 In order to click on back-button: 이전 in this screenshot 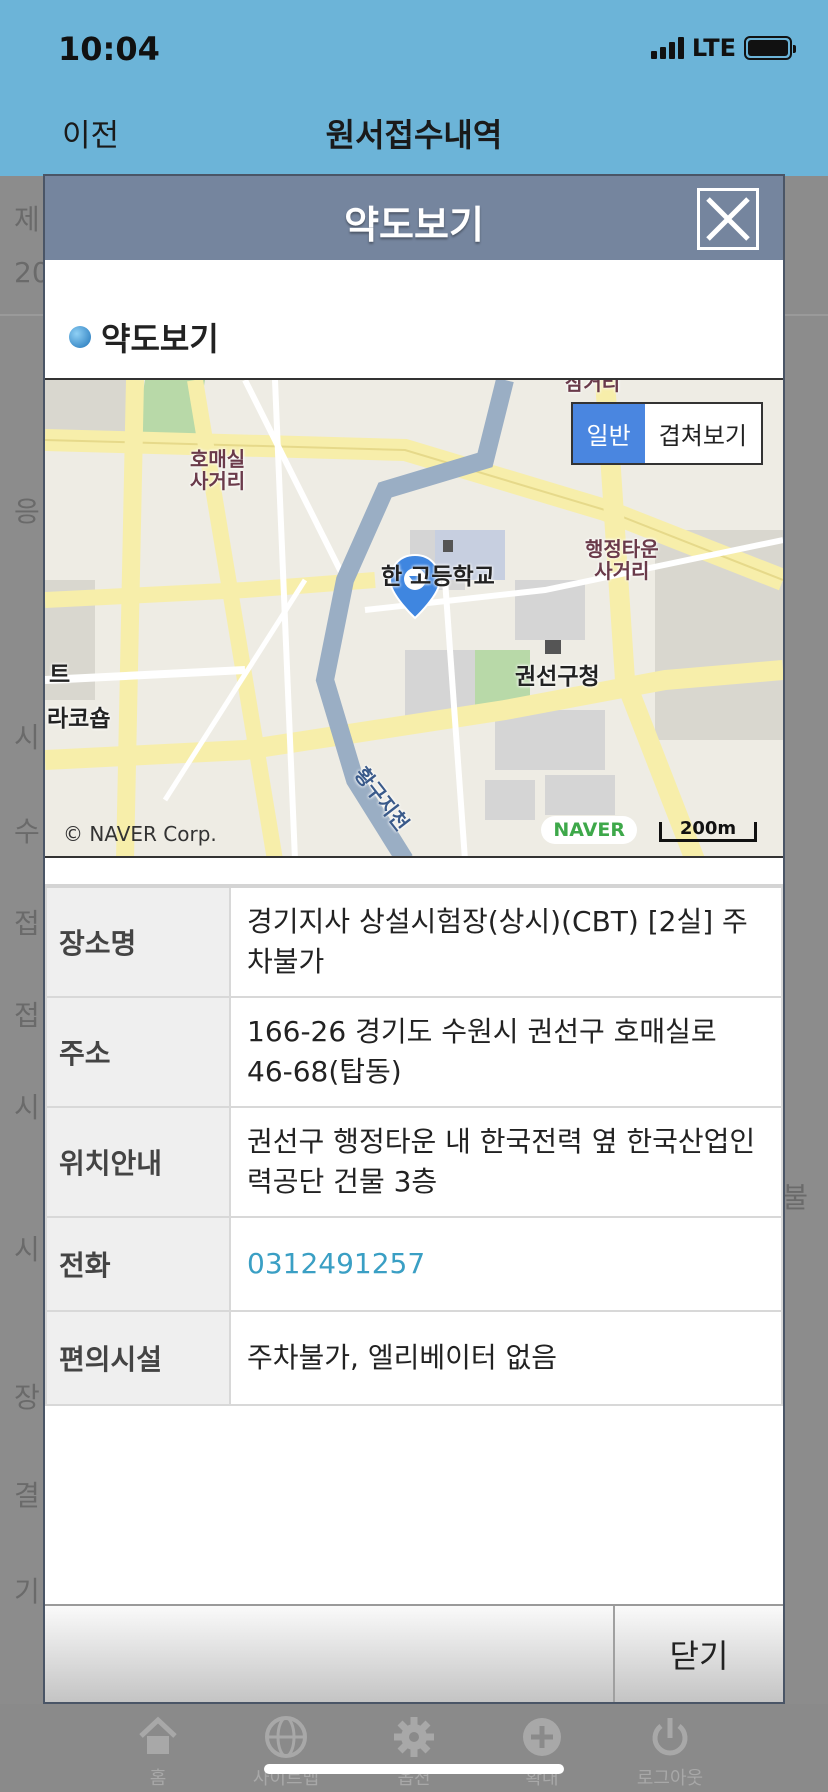, I will do `click(90, 132)`.